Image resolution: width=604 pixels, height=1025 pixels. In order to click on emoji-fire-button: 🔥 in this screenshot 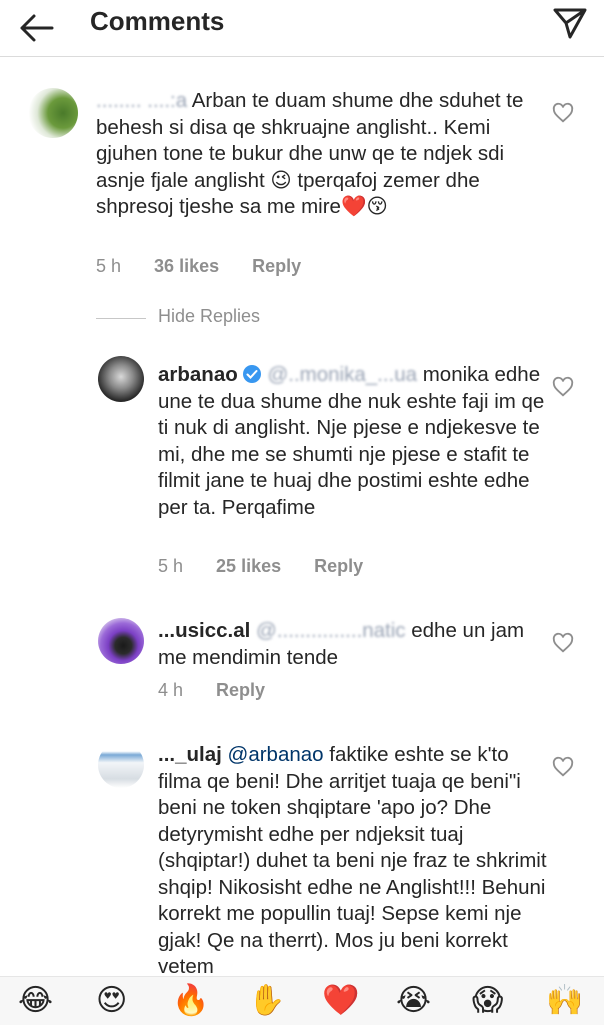, I will do `click(190, 1001)`.